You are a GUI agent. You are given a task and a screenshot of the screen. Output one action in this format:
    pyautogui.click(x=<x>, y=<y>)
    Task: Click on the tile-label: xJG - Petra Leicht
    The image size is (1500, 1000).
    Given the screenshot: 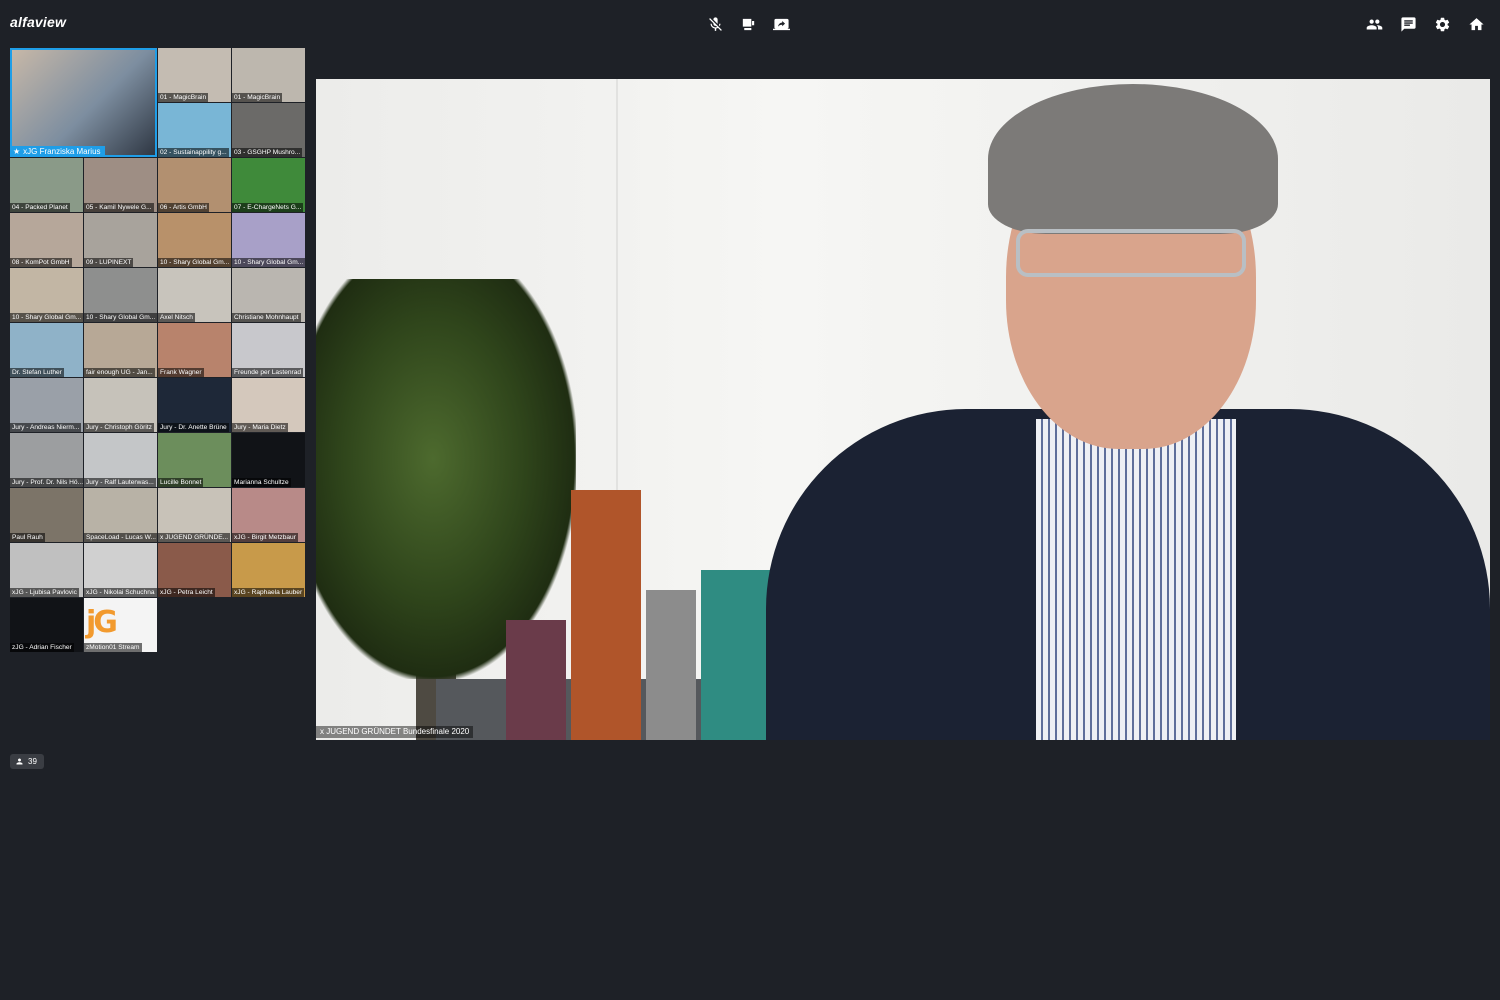 What is the action you would take?
    pyautogui.click(x=186, y=592)
    